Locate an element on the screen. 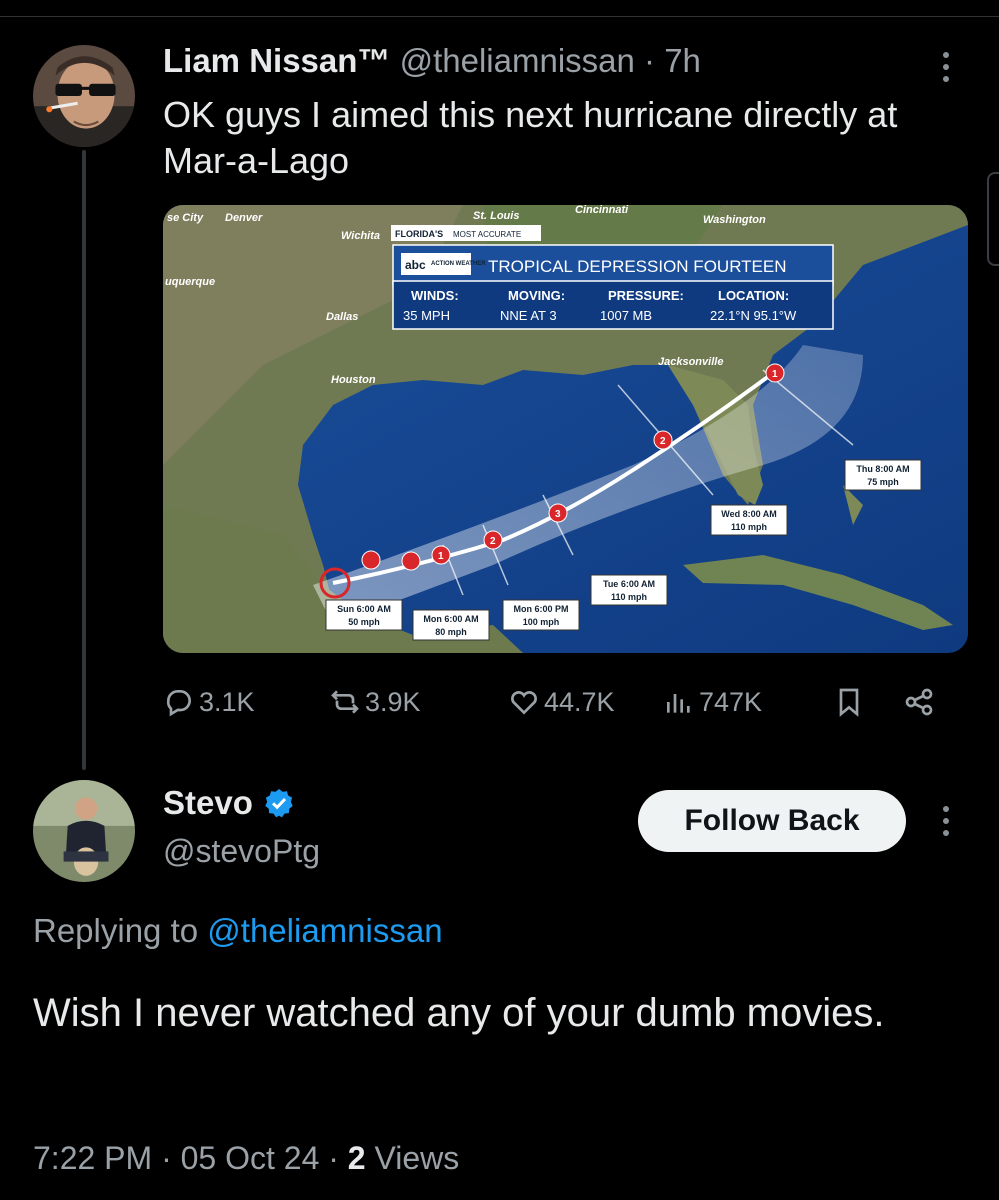 The image size is (999, 1200). city-label: se City is located at coordinates (185, 218).